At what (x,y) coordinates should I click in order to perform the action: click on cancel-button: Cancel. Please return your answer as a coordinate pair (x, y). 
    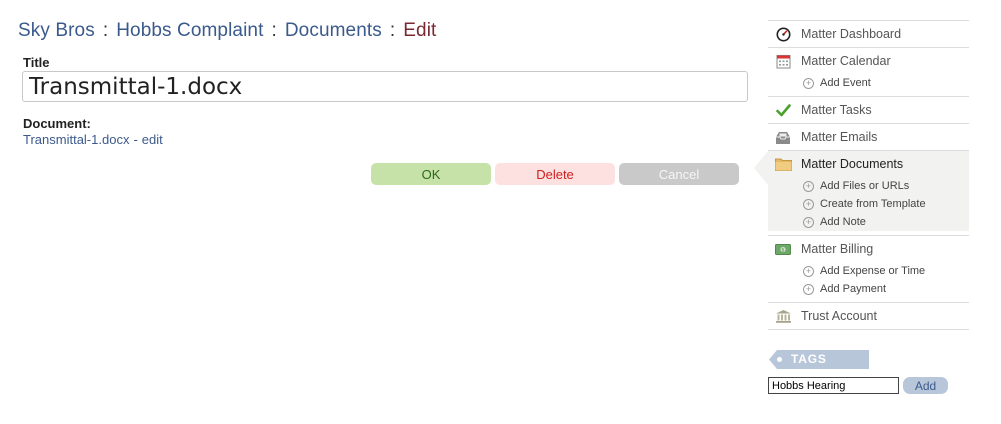
    Looking at the image, I should click on (679, 174).